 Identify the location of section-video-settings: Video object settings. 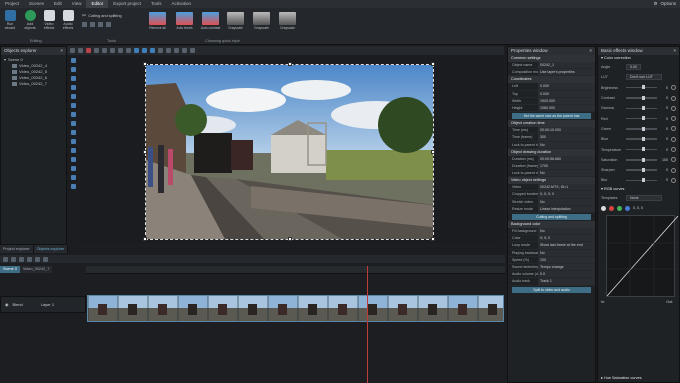
(551, 181).